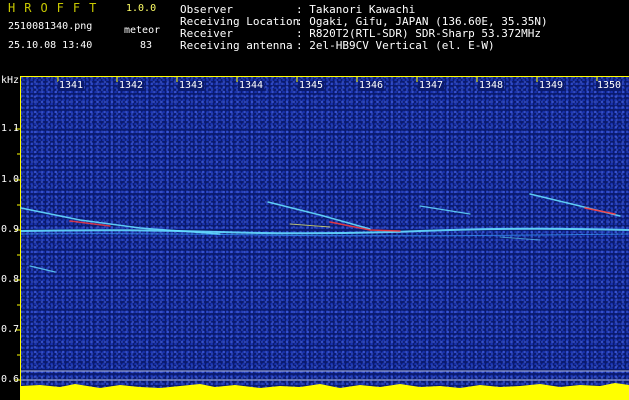  Describe the element at coordinates (356, 9) in the screenshot. I see `info-value-observer: : Takanori Kawachi` at that location.